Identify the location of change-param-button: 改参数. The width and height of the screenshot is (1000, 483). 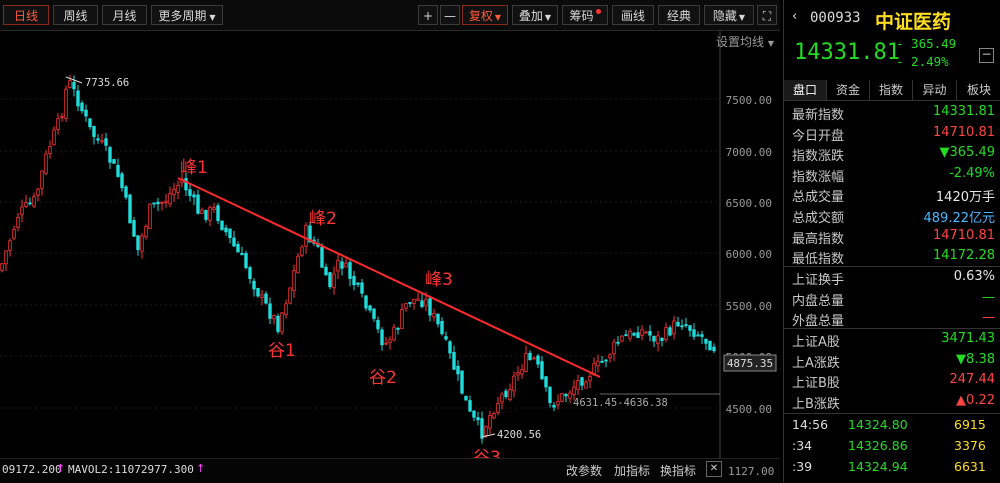
(584, 470).